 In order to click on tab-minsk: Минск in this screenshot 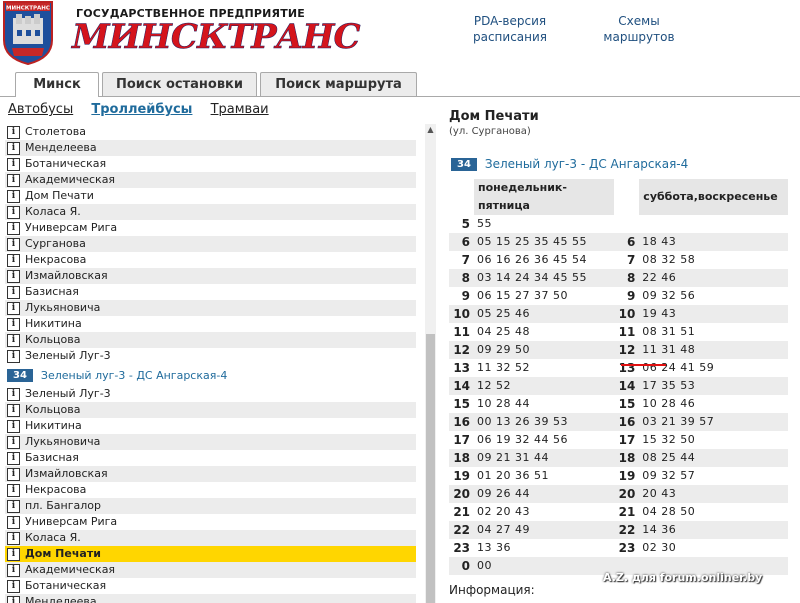, I will do `click(57, 84)`.